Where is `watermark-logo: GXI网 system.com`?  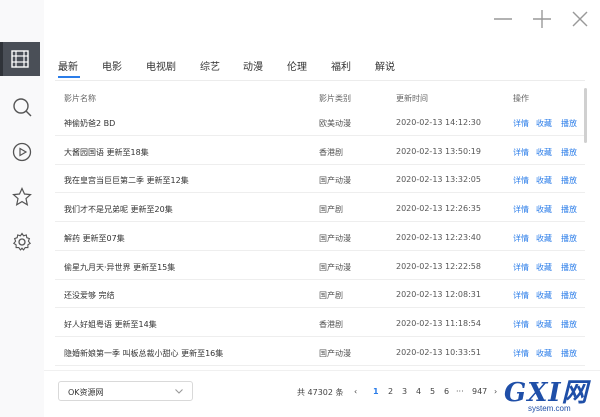 watermark-logo: GXI网 system.com is located at coordinates (549, 393).